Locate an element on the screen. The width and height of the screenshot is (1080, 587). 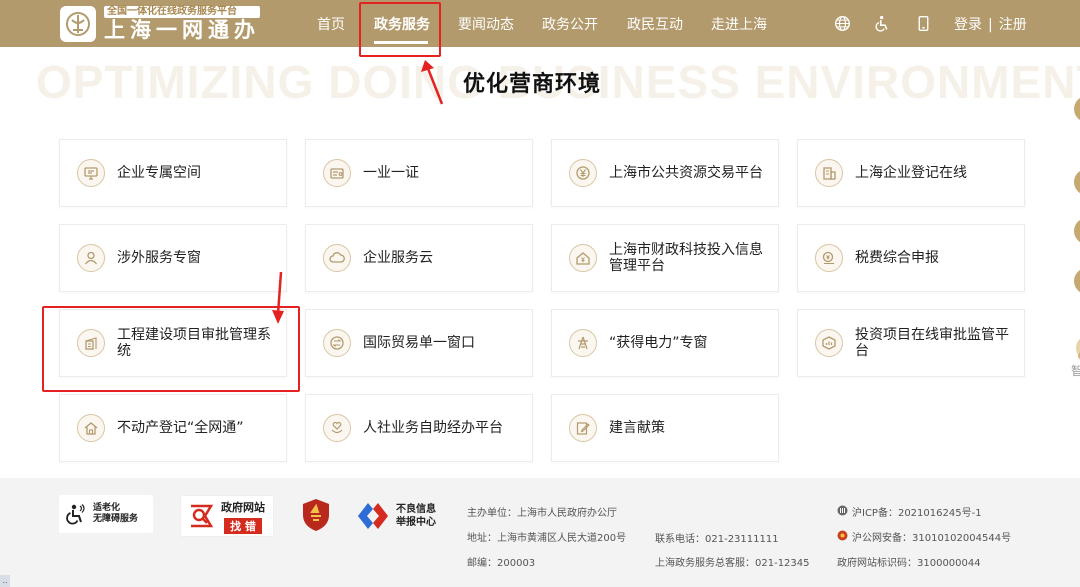
logo-emblem-icon is located at coordinates (78, 24).